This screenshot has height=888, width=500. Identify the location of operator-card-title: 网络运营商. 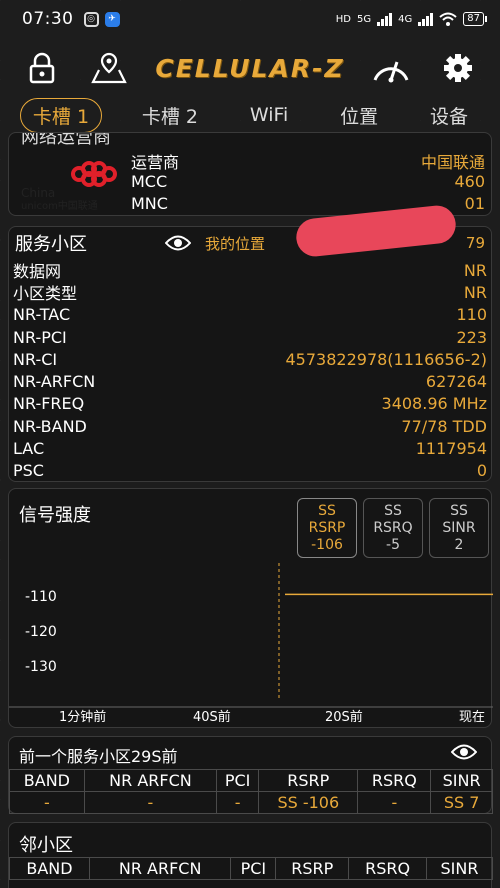
(66, 140).